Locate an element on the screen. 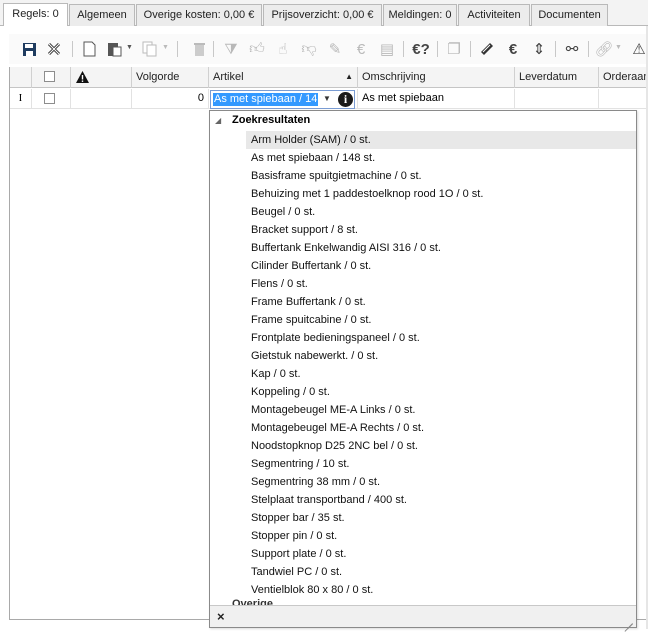 The image size is (648, 632). header-artikel: Artikel ▲ is located at coordinates (283, 77).